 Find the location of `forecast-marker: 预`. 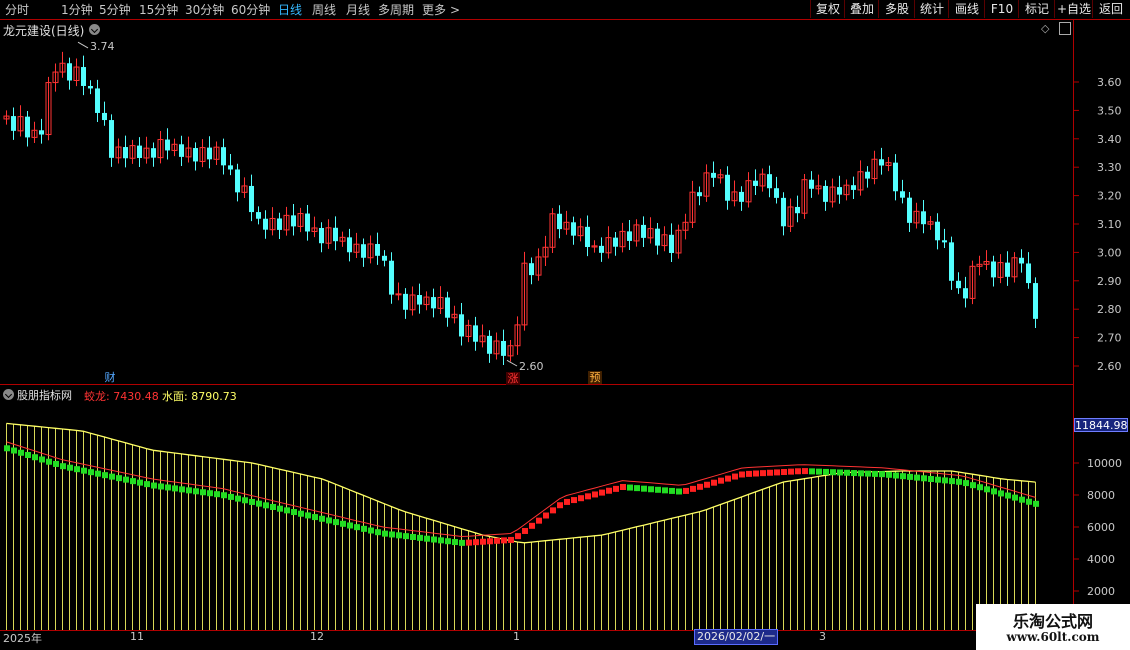

forecast-marker: 预 is located at coordinates (595, 377).